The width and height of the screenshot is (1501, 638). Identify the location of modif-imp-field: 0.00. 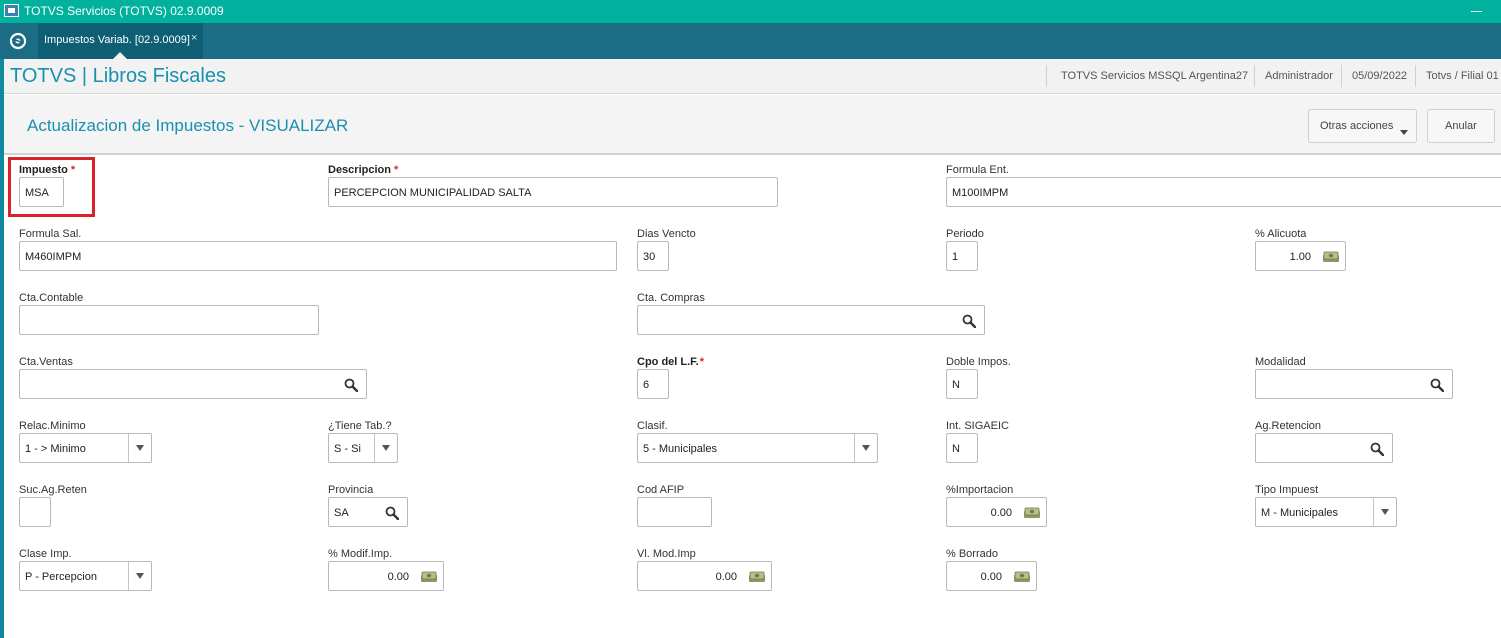
(386, 576).